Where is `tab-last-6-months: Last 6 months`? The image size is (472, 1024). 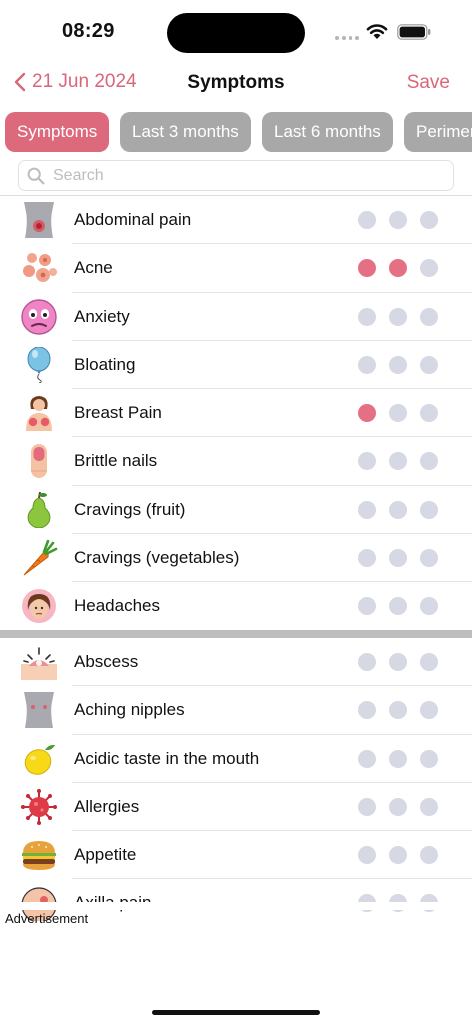 tab-last-6-months: Last 6 months is located at coordinates (327, 132).